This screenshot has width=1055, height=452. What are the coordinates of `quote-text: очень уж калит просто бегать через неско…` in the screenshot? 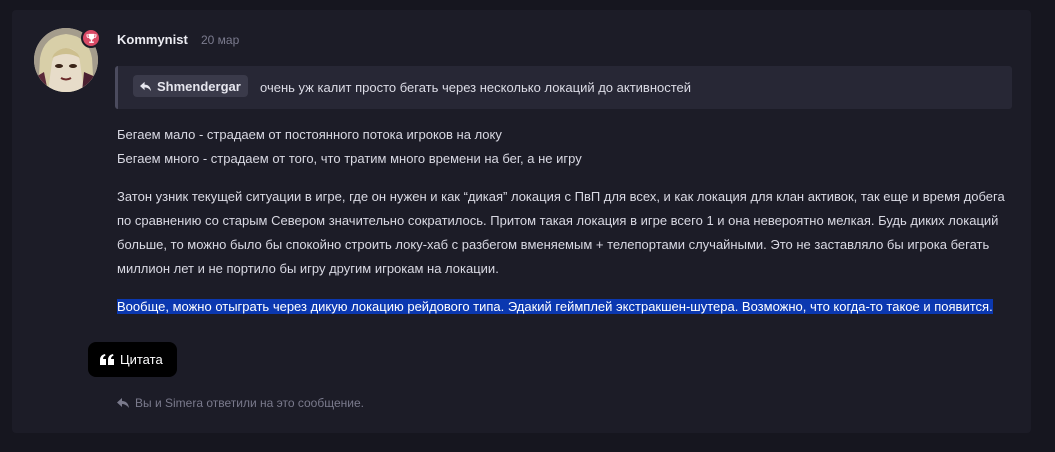 It's located at (476, 87).